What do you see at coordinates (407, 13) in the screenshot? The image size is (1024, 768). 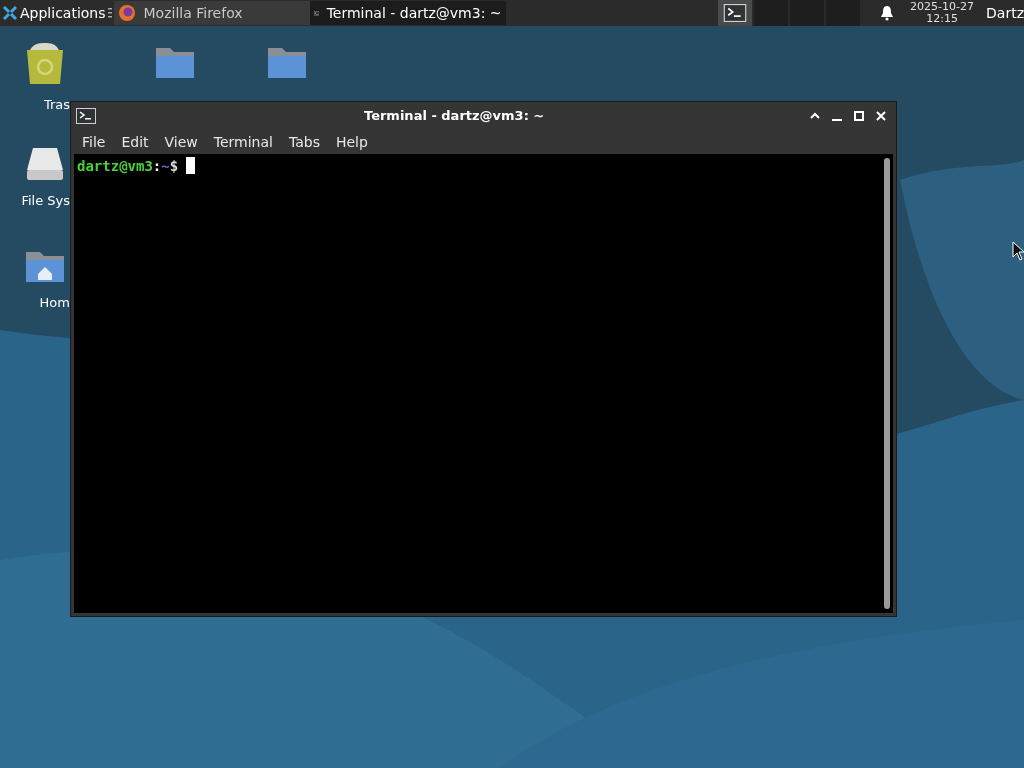 I see `taskbar-window-button: Terminal - dartz@vm3: ~` at bounding box center [407, 13].